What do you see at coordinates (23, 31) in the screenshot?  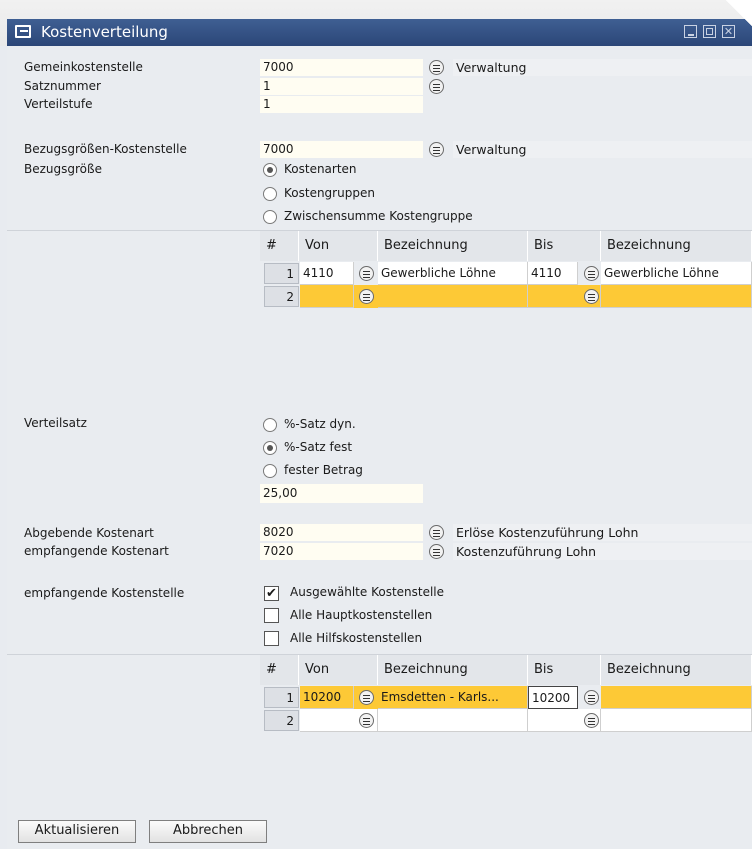 I see `form-icon` at bounding box center [23, 31].